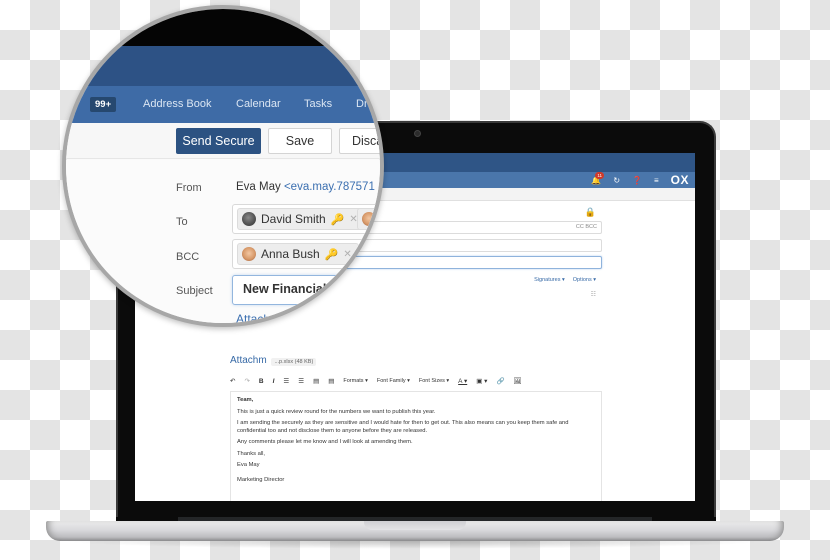  What do you see at coordinates (500, 381) in the screenshot?
I see `link-icon: 🔗` at bounding box center [500, 381].